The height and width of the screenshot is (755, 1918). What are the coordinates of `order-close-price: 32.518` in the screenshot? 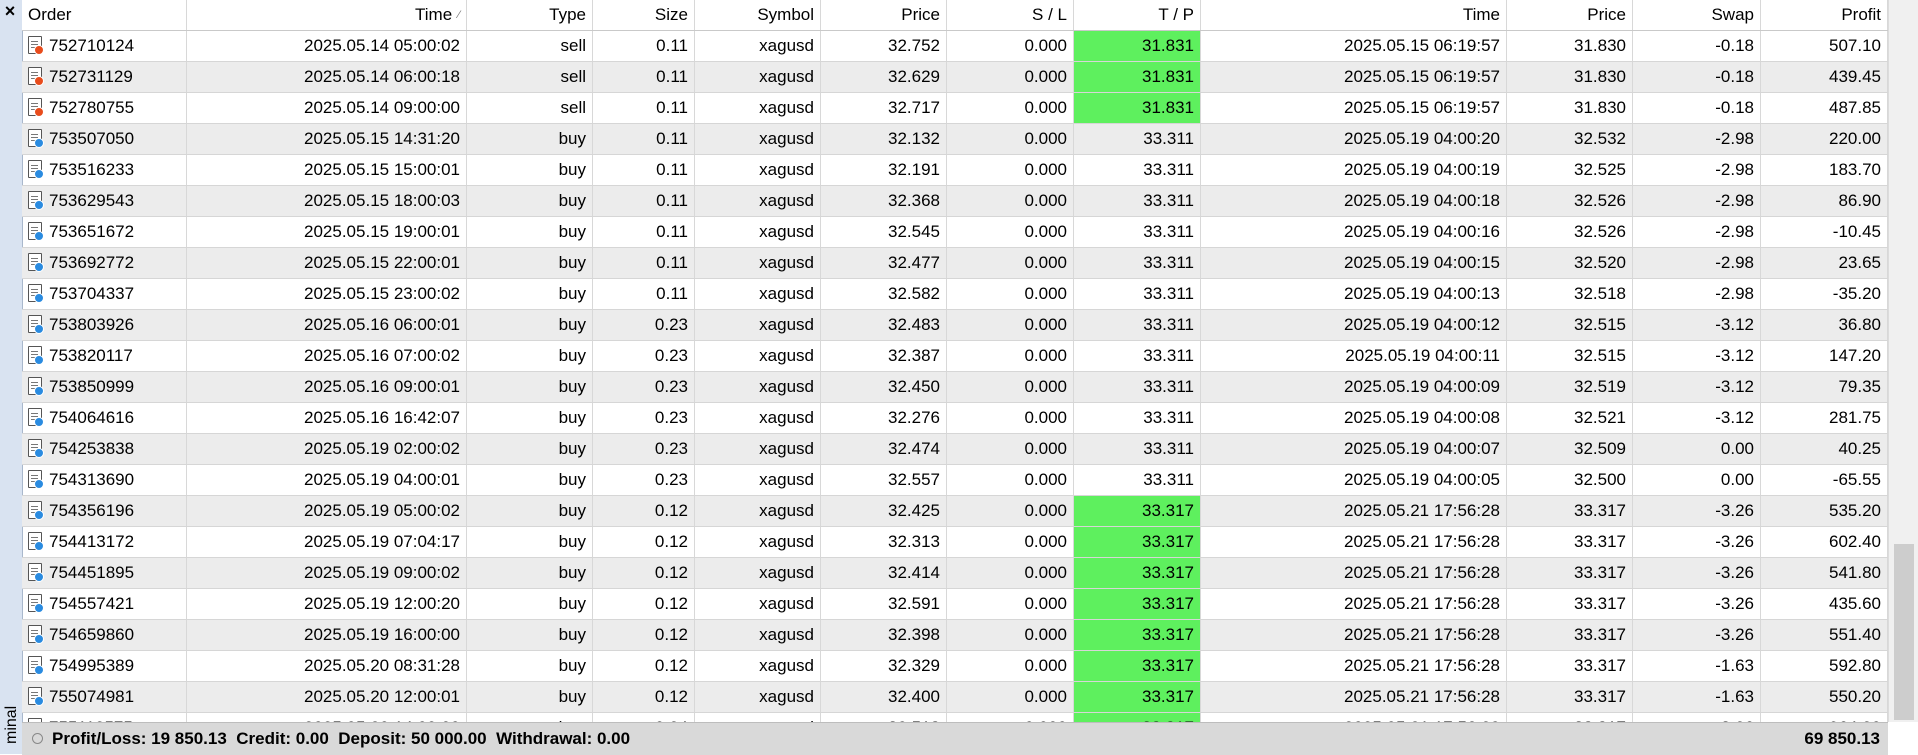 It's located at (1570, 294).